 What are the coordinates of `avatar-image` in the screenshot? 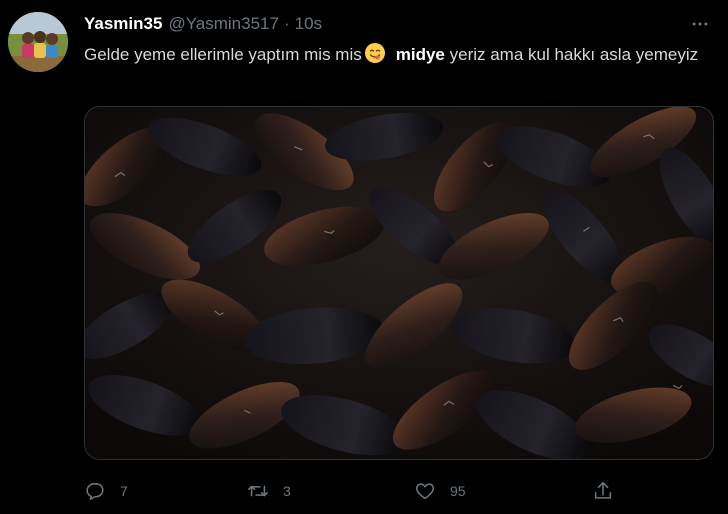 It's located at (38, 42).